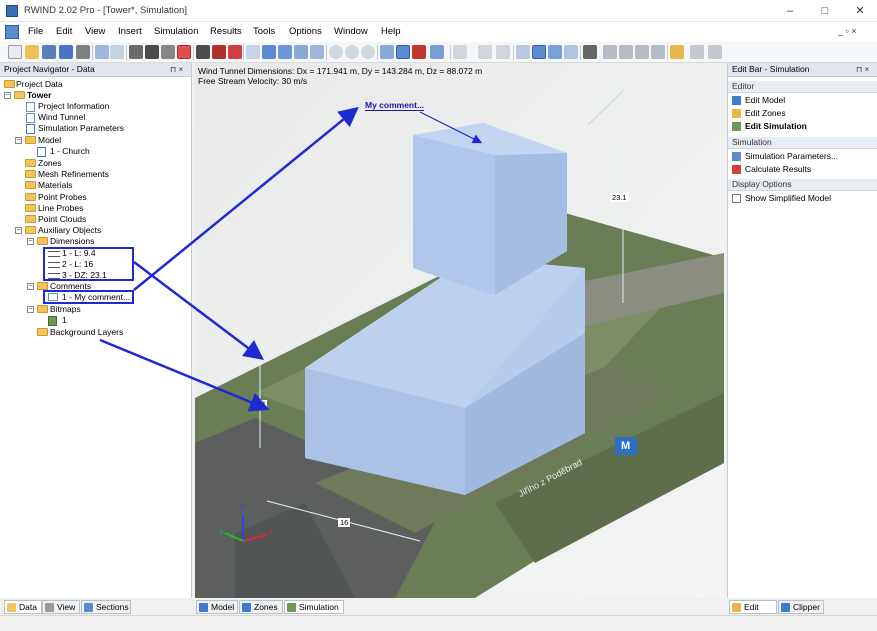 This screenshot has width=877, height=631. What do you see at coordinates (64, 31) in the screenshot?
I see `menu-edit: Edit` at bounding box center [64, 31].